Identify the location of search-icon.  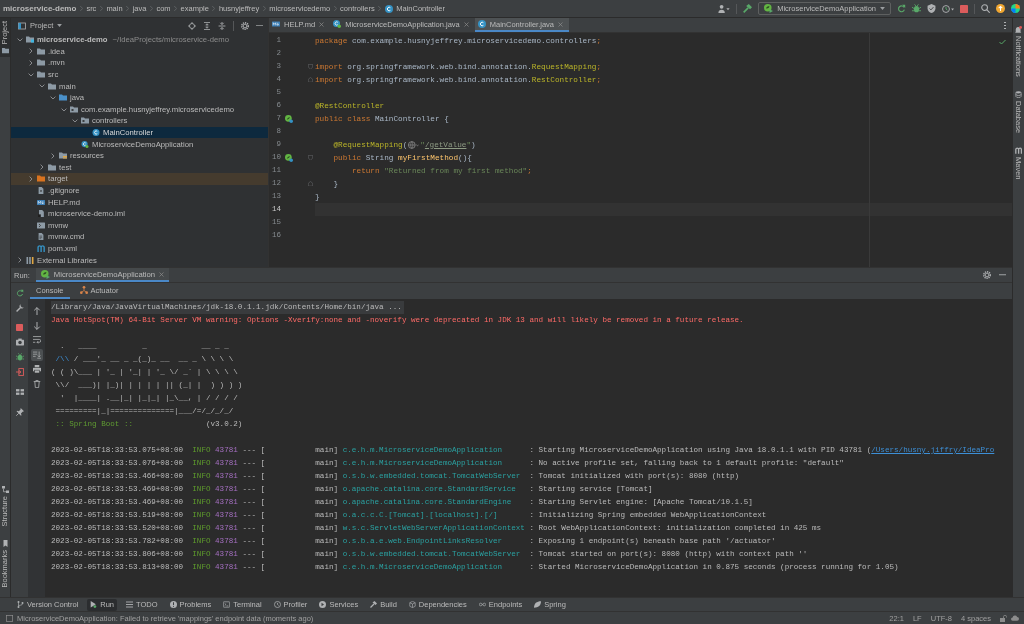
(985, 8).